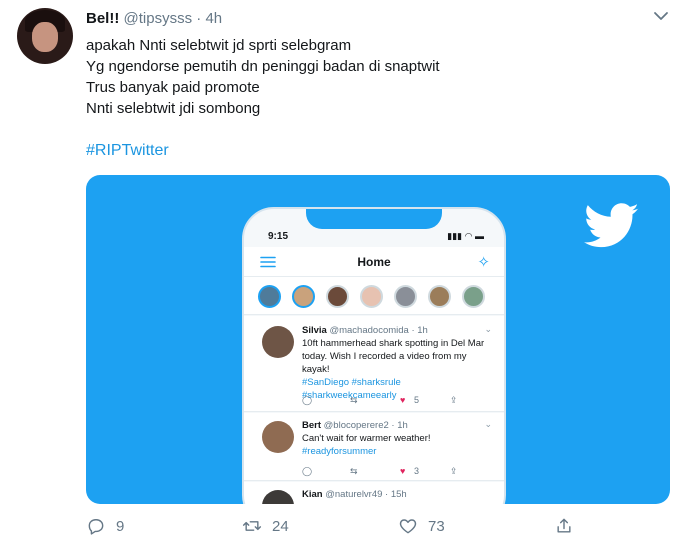 This screenshot has width=700, height=551. What do you see at coordinates (265, 526) in the screenshot?
I see `retweet-button: 24` at bounding box center [265, 526].